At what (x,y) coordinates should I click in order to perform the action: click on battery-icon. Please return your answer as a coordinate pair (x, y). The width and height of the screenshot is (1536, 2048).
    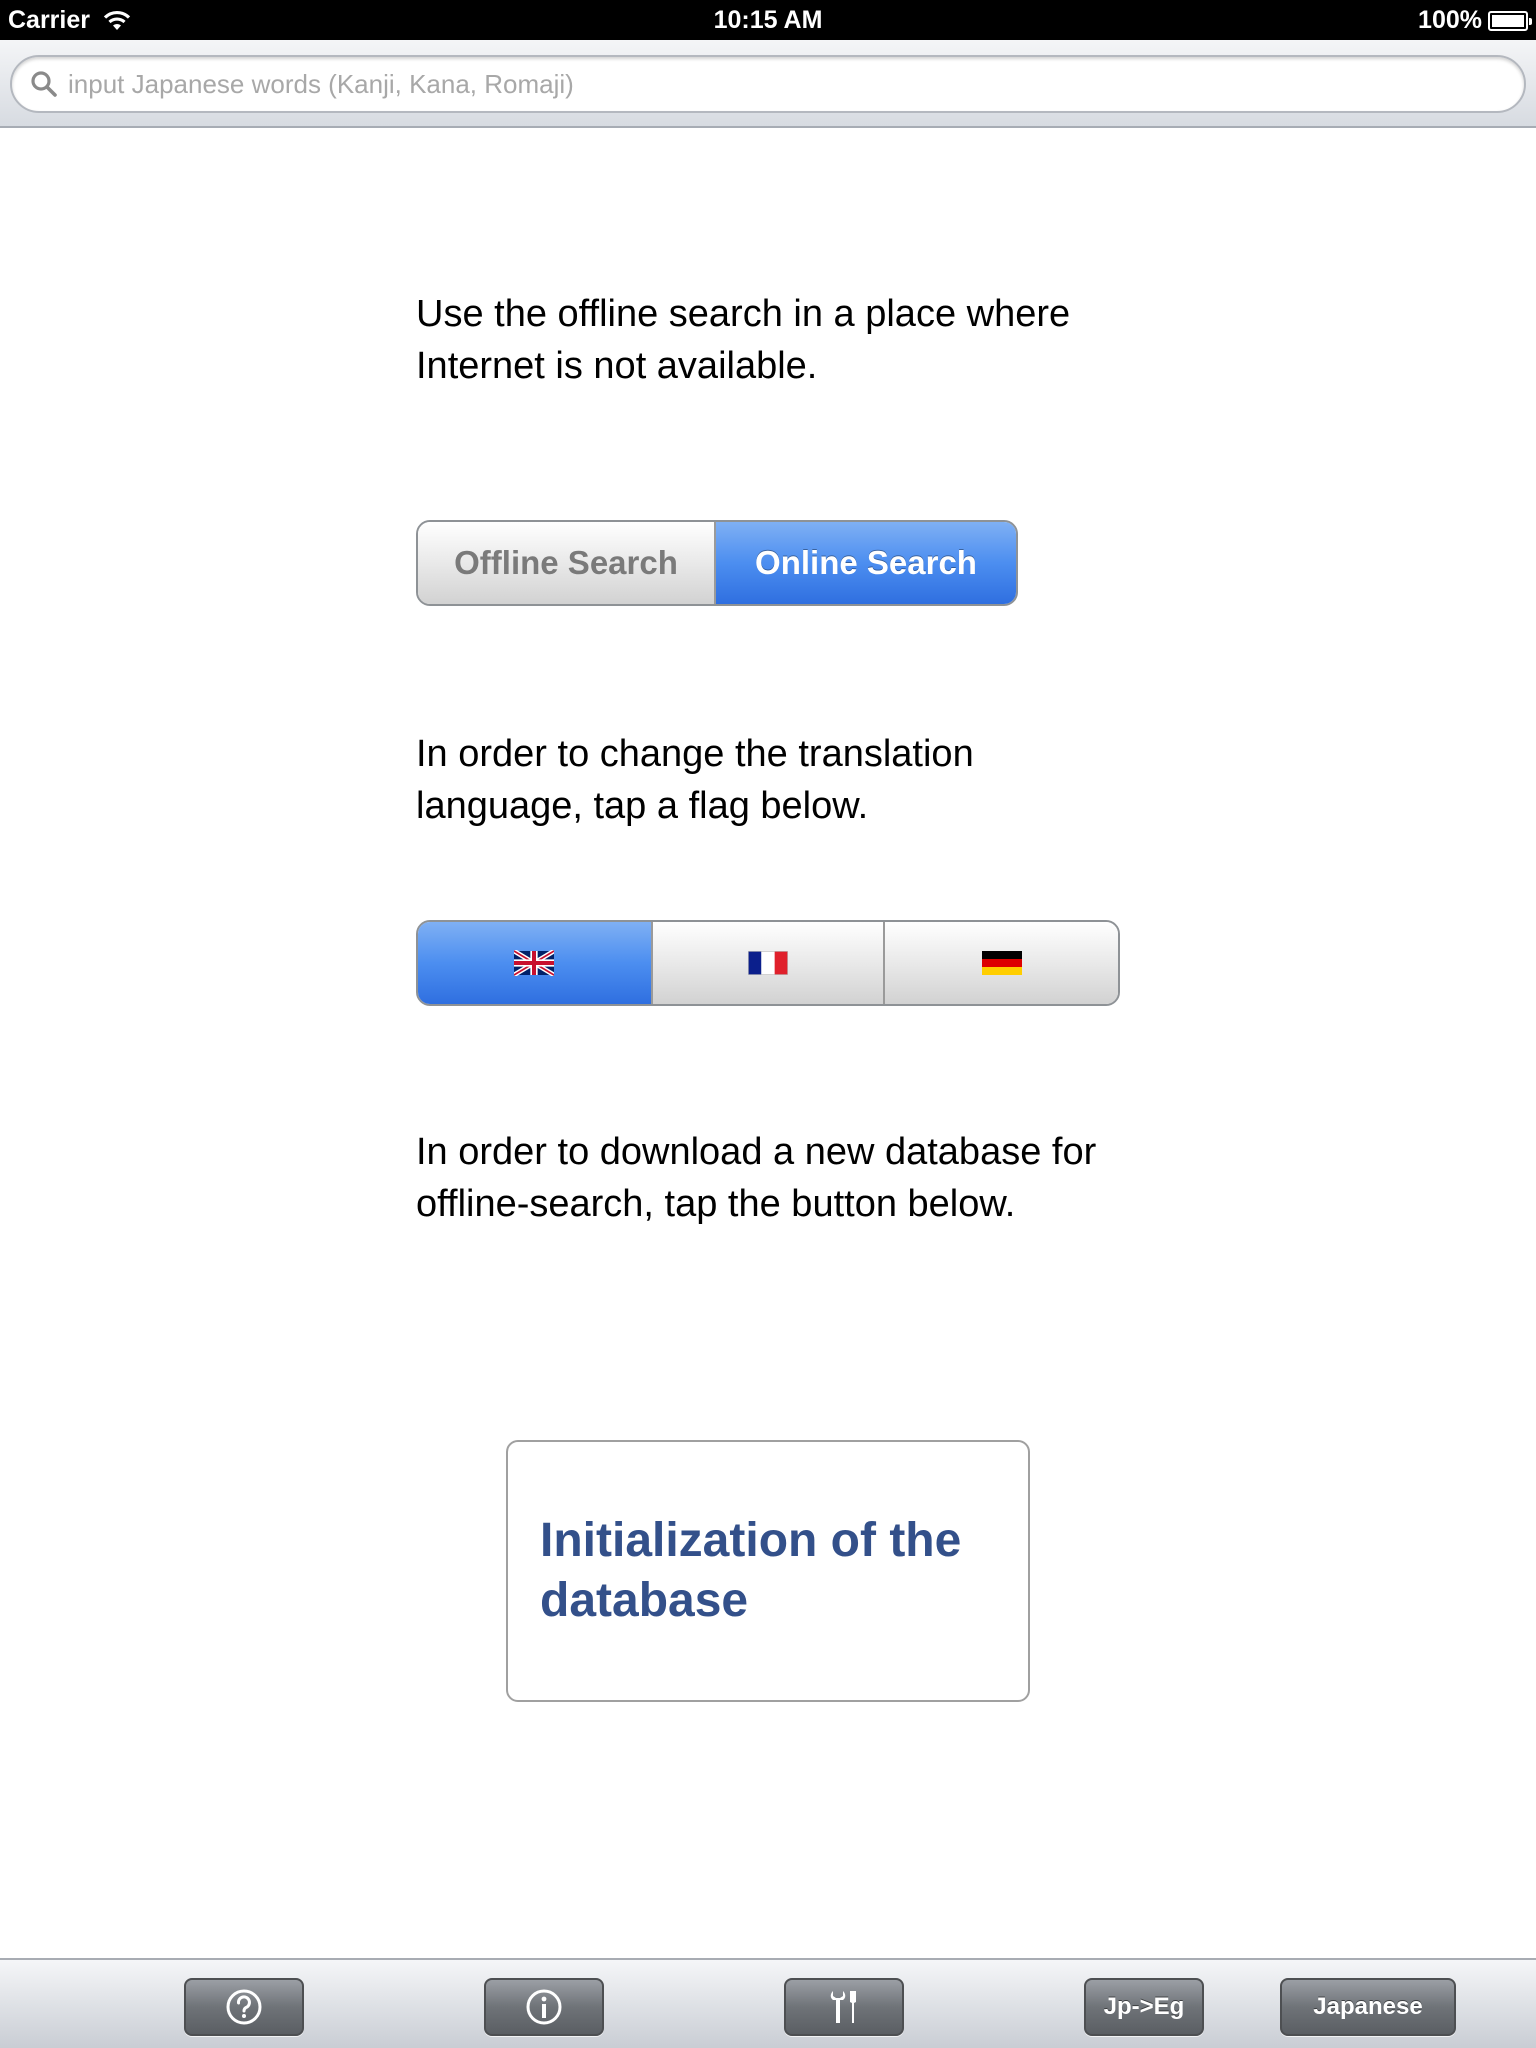
    Looking at the image, I should click on (1510, 20).